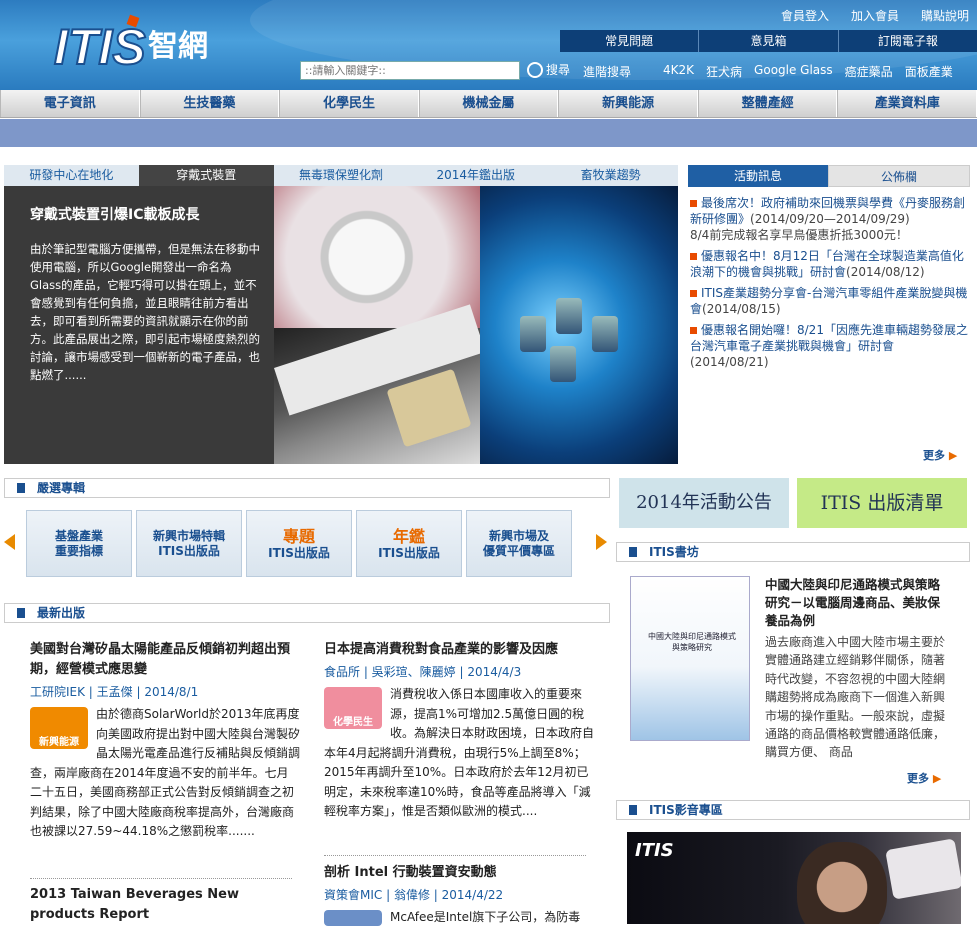  Describe the element at coordinates (767, 103) in the screenshot. I see `nav-economy: 整體產經` at that location.